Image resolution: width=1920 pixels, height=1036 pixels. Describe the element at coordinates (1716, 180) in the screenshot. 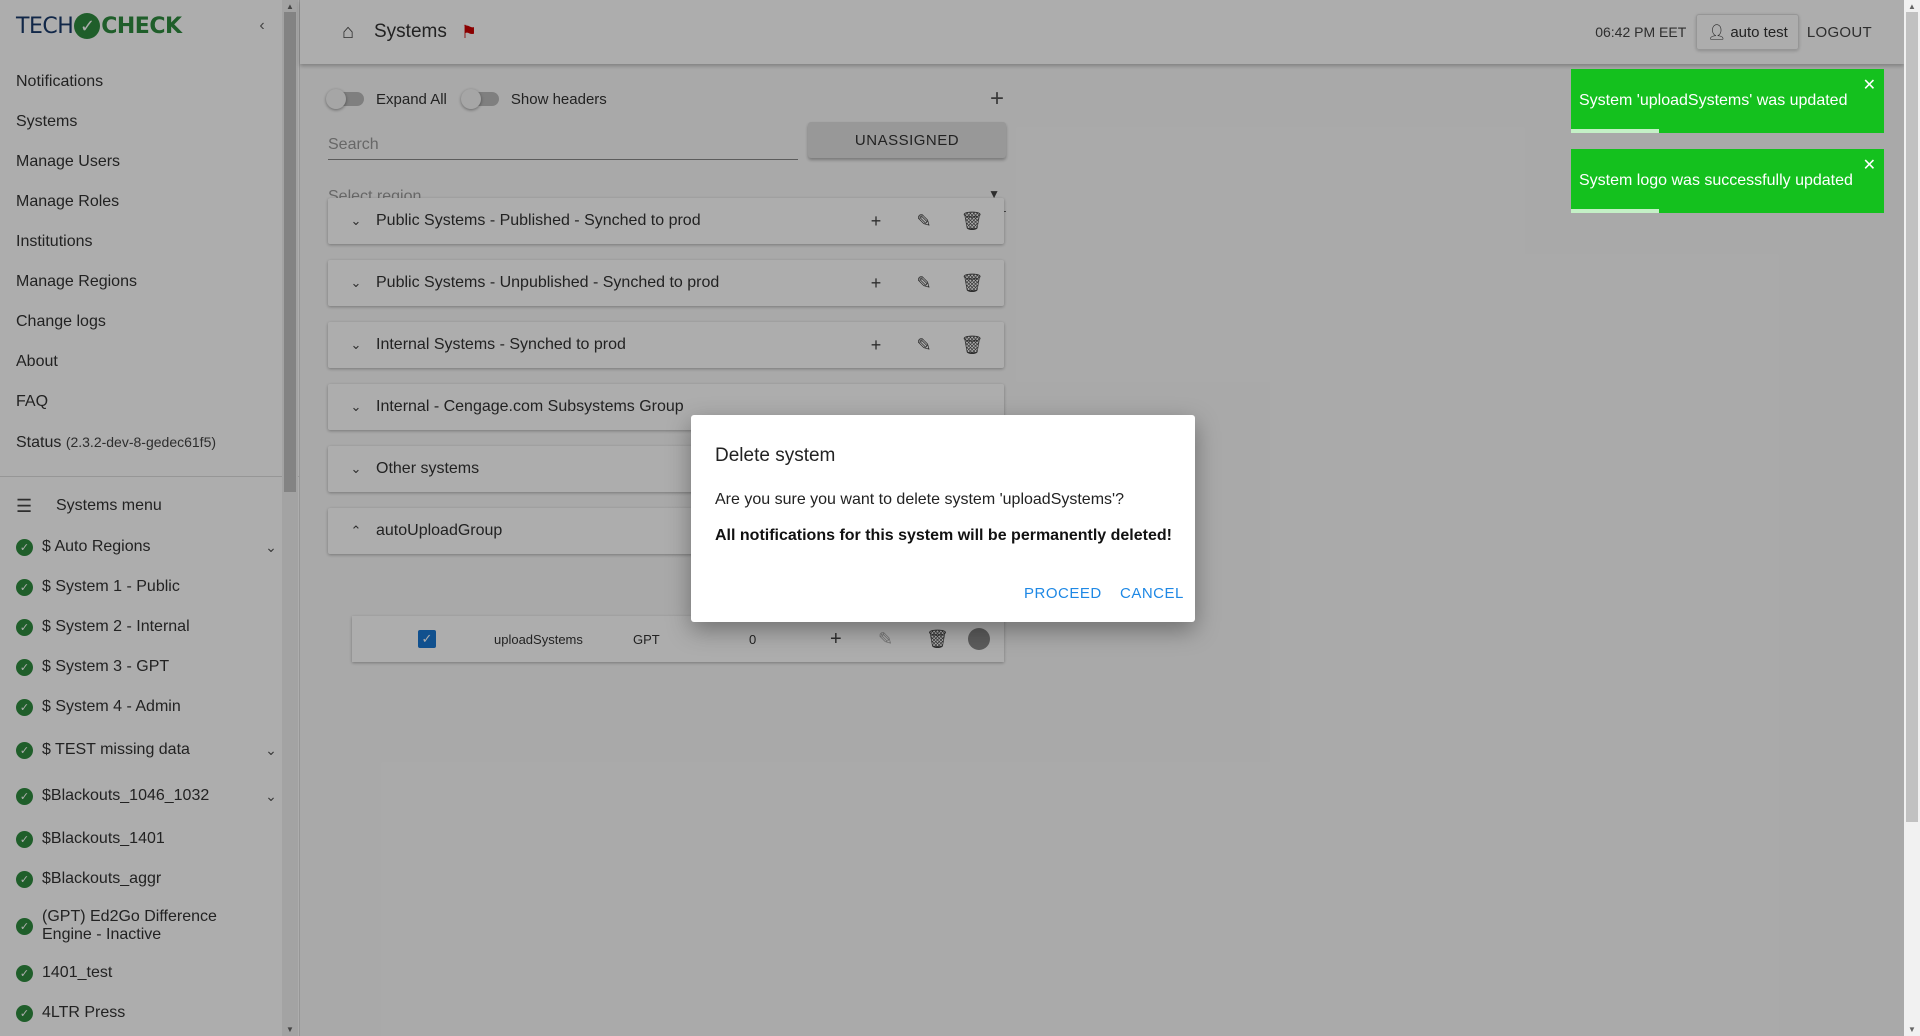

I see `toast-message: System logo was successfully updated` at that location.